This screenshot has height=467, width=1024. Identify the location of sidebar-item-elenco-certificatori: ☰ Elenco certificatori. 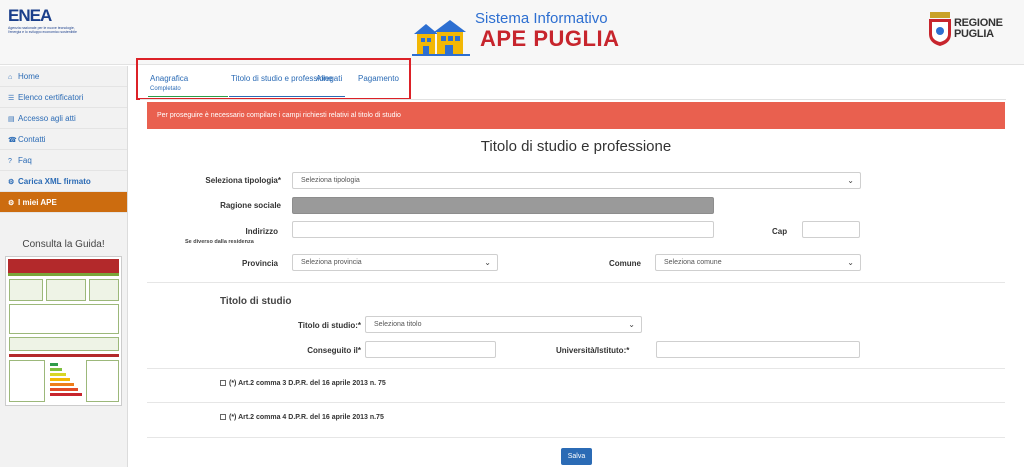
(63, 97).